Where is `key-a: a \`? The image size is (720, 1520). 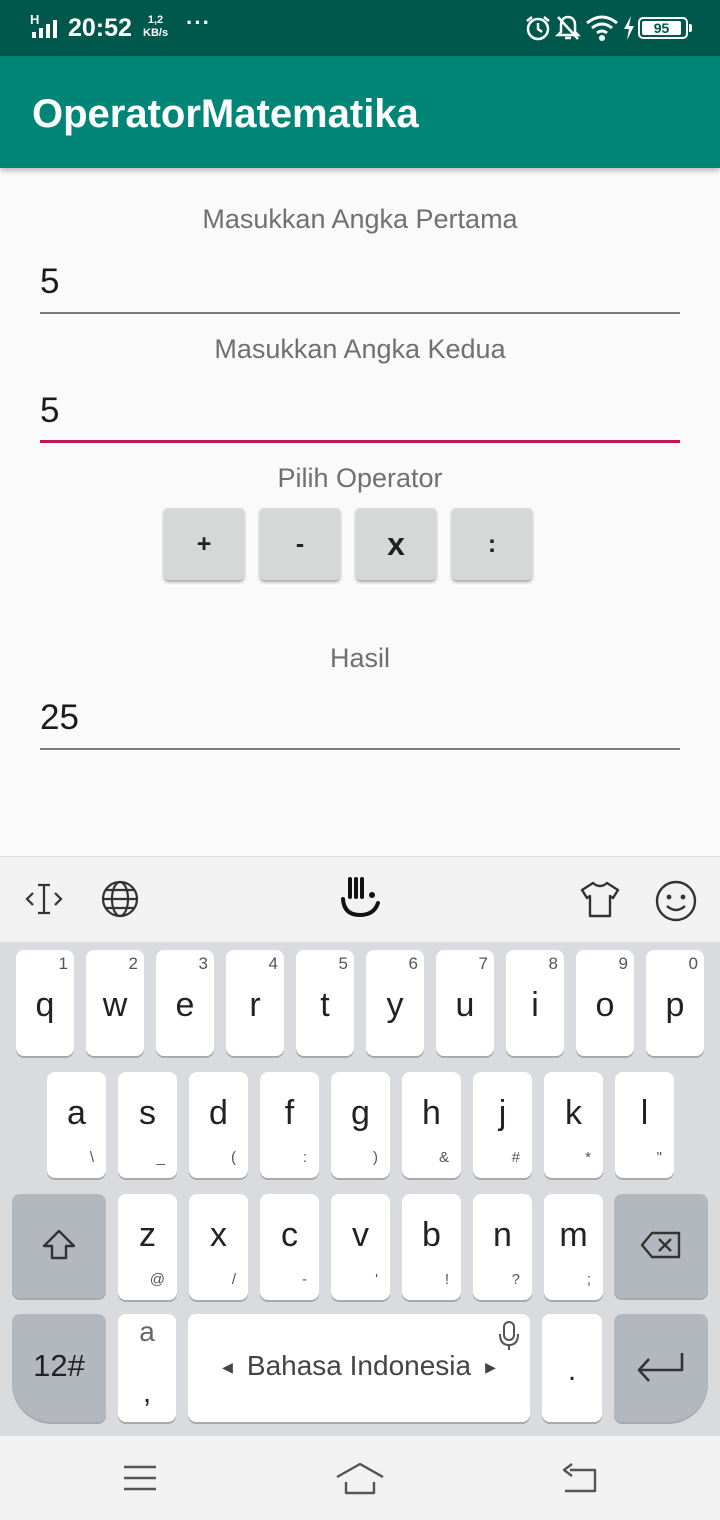
key-a: a \ is located at coordinates (76, 1125).